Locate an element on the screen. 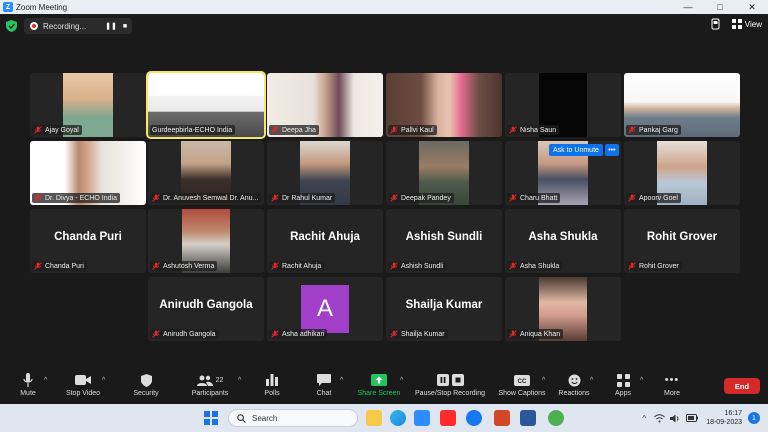  participant-name-tag: Pankaj Garg is located at coordinates (653, 130).